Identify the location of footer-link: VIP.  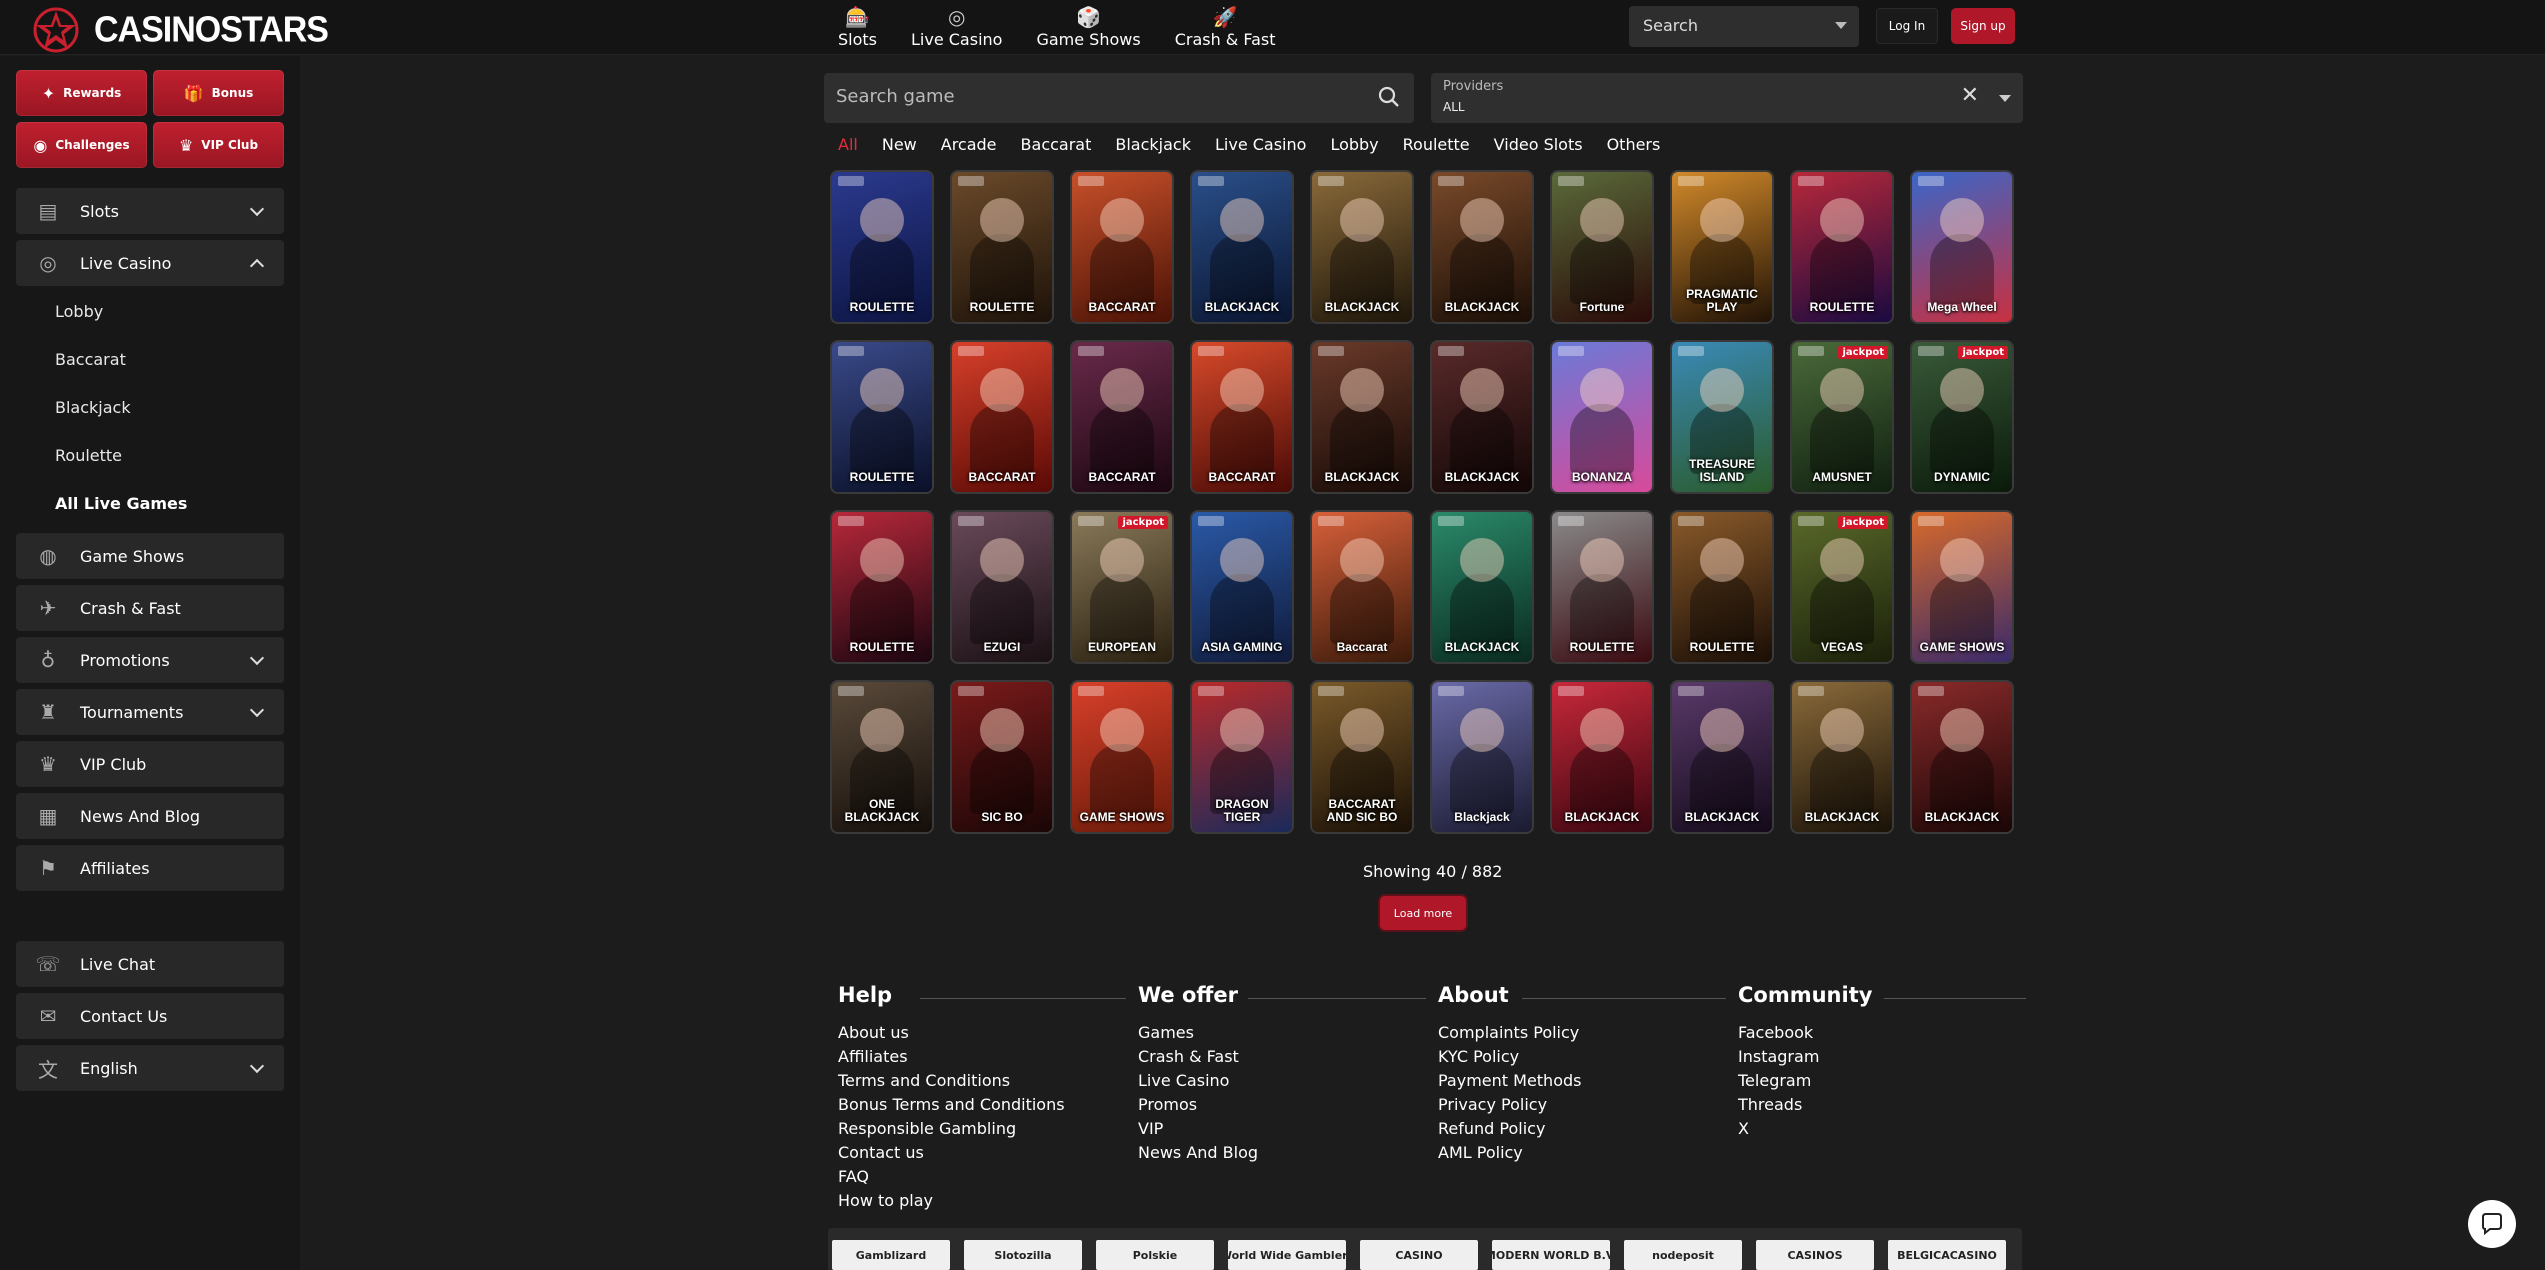
(1283, 1129).